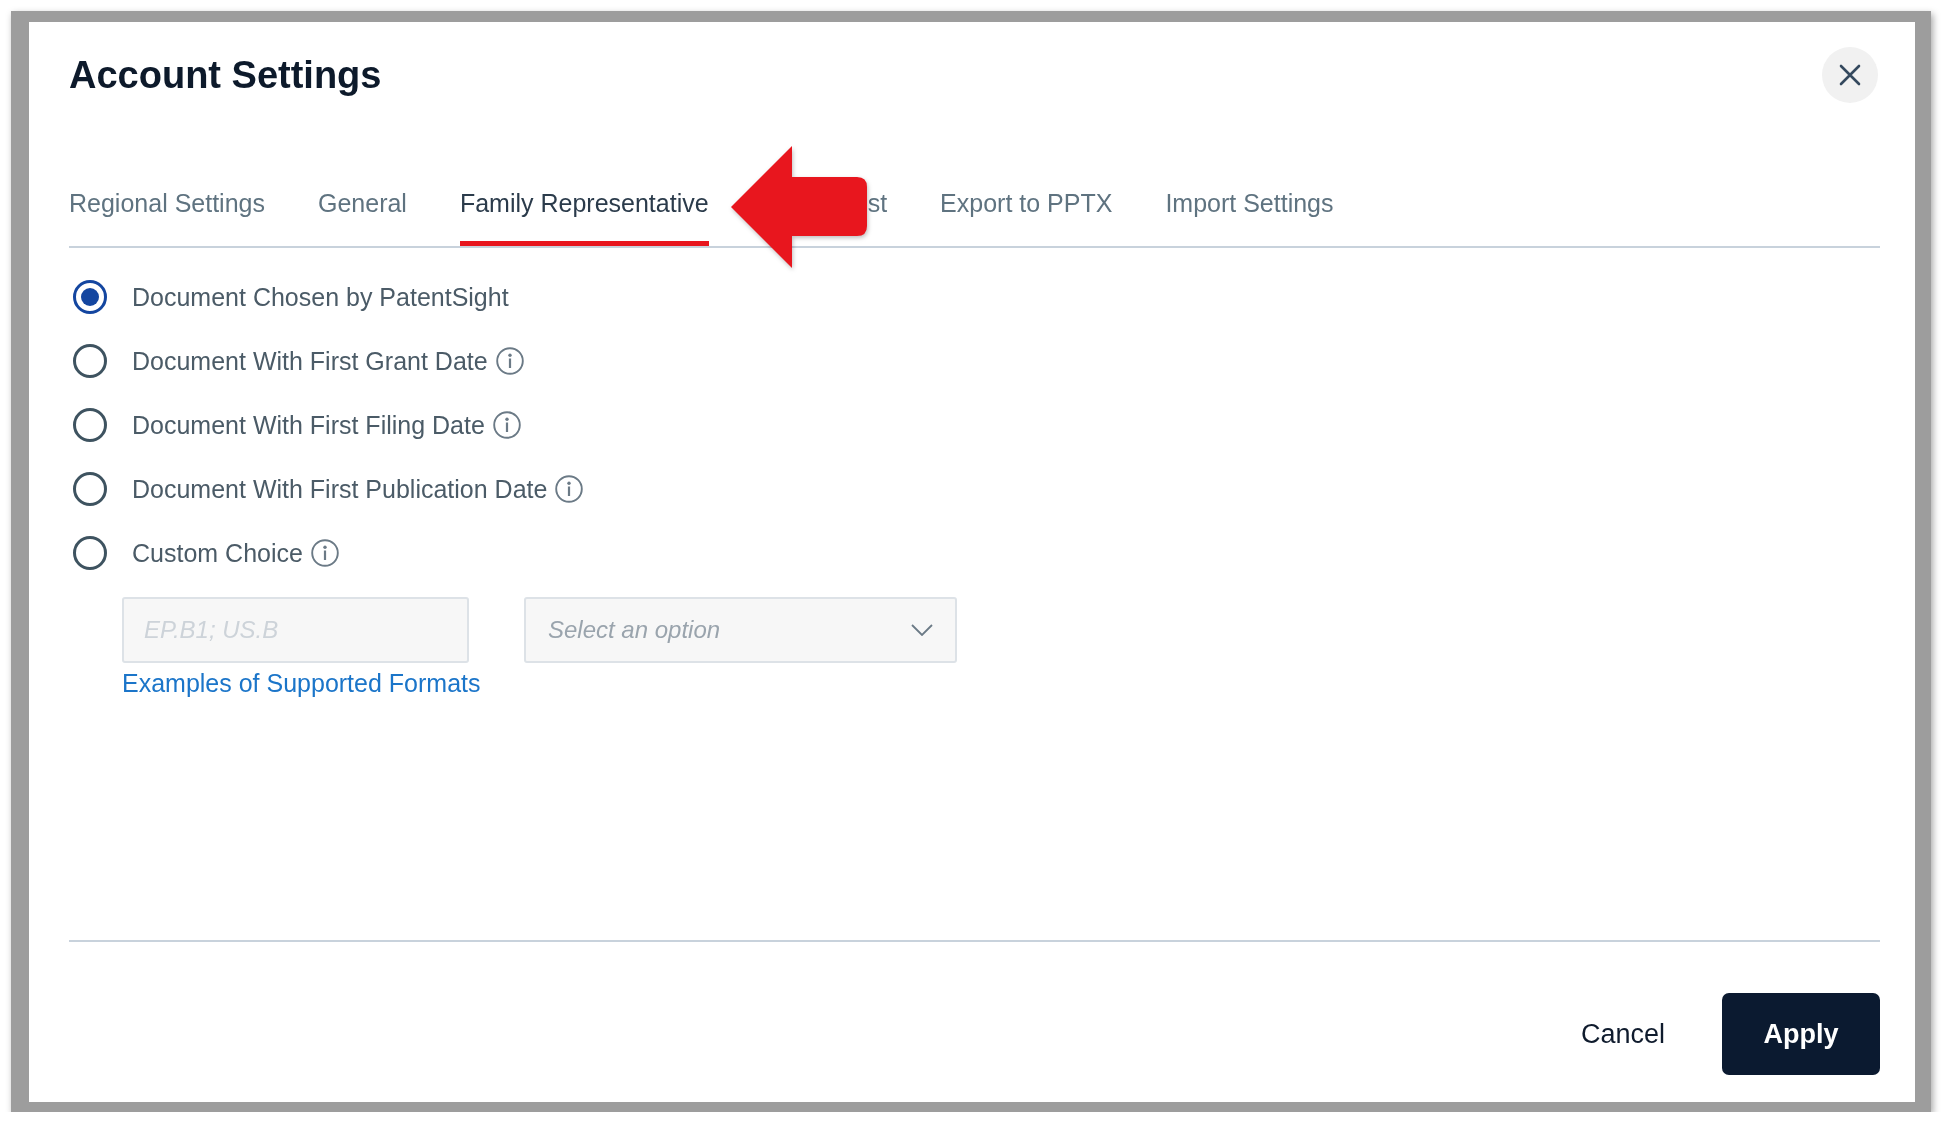 This screenshot has height=1125, width=1946. What do you see at coordinates (320, 297) in the screenshot?
I see `radio-label: Document Chosen by PatentSight` at bounding box center [320, 297].